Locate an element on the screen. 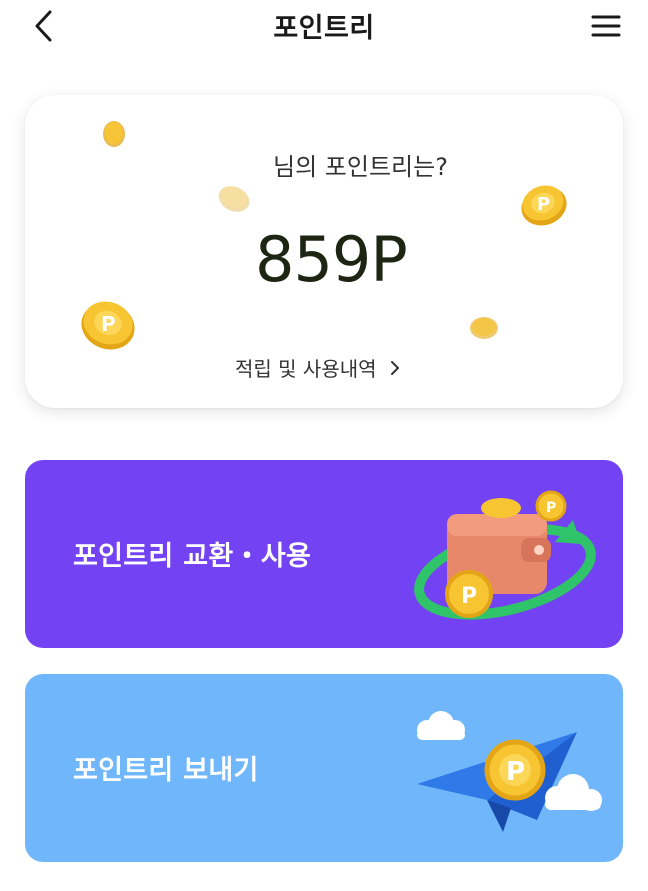 The width and height of the screenshot is (648, 891). send-points-label: 포인트리 보내기 is located at coordinates (166, 770).